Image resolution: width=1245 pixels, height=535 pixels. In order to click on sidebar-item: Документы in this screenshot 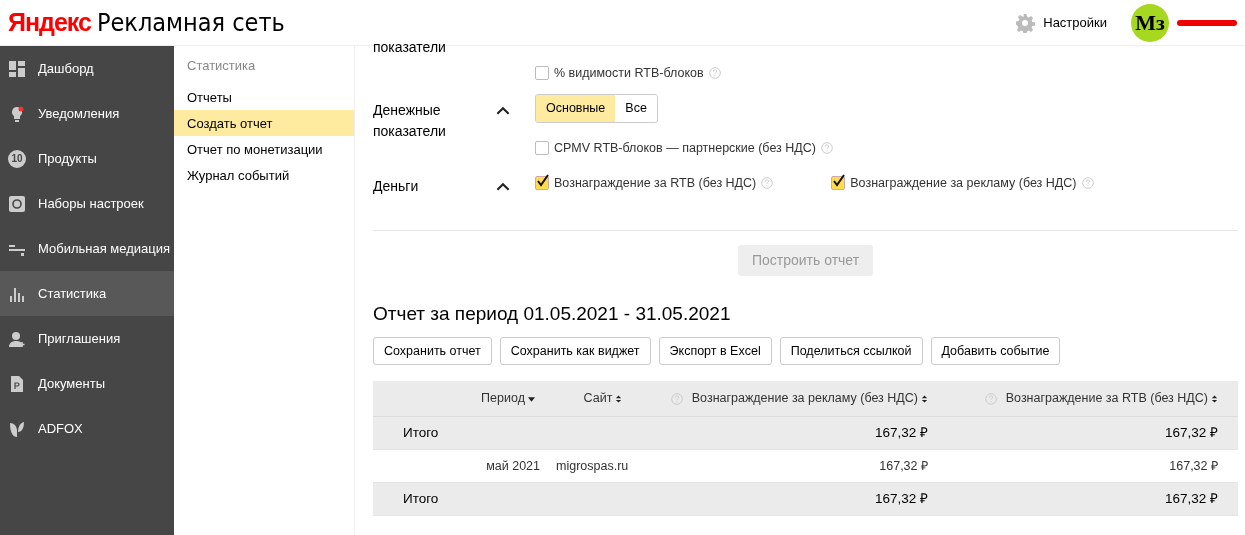, I will do `click(87, 383)`.